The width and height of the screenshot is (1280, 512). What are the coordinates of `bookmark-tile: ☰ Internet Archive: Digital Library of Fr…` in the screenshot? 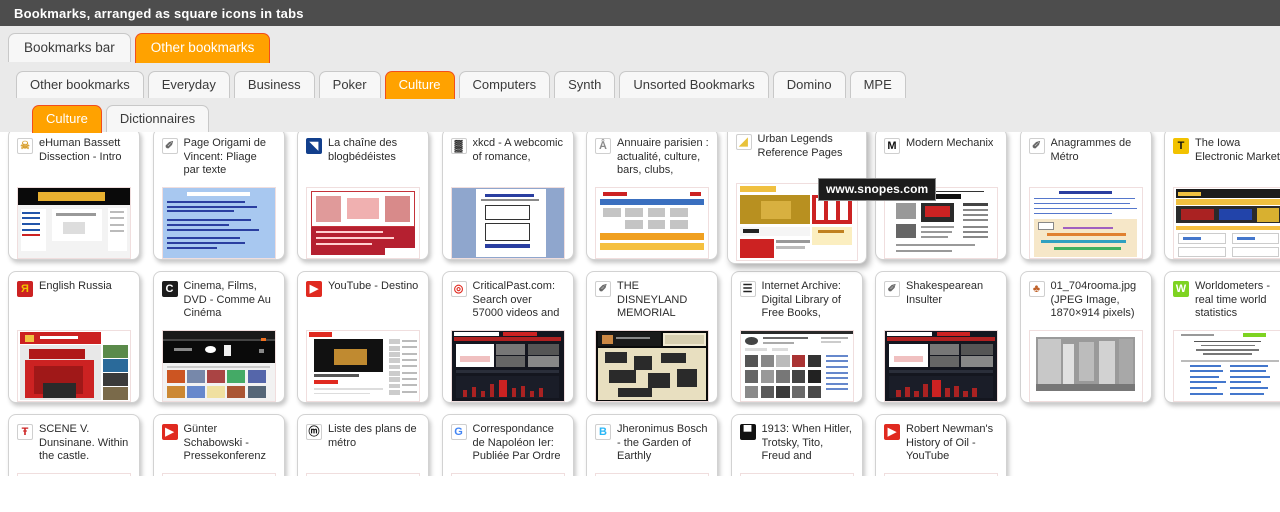 It's located at (796, 337).